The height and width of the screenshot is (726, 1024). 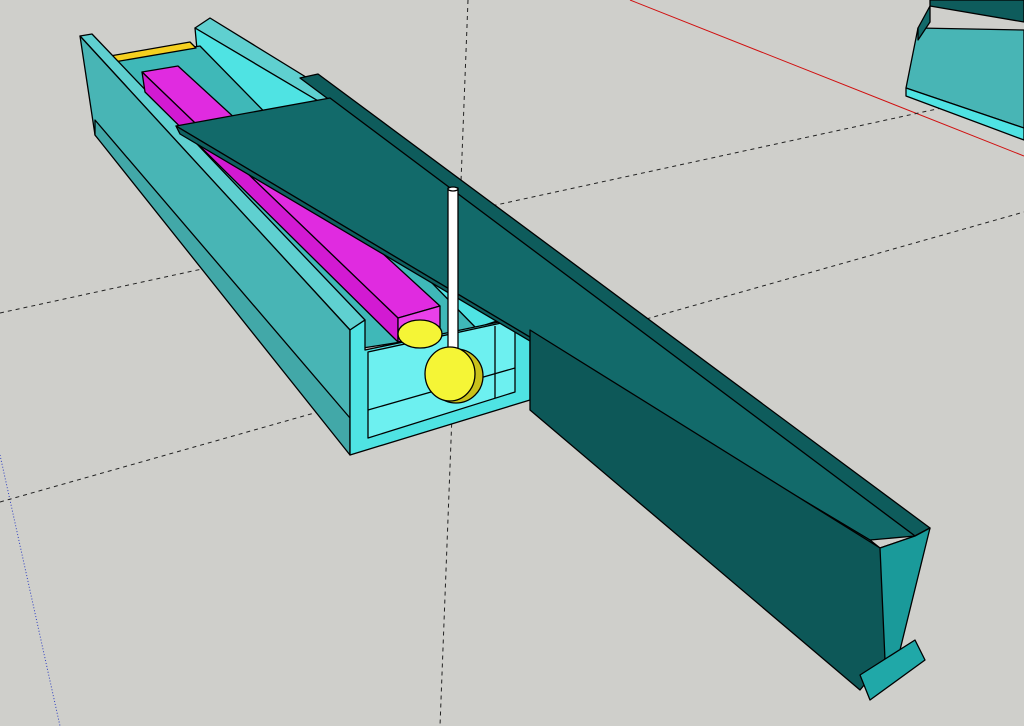 I want to click on post-shaft, so click(x=453, y=273).